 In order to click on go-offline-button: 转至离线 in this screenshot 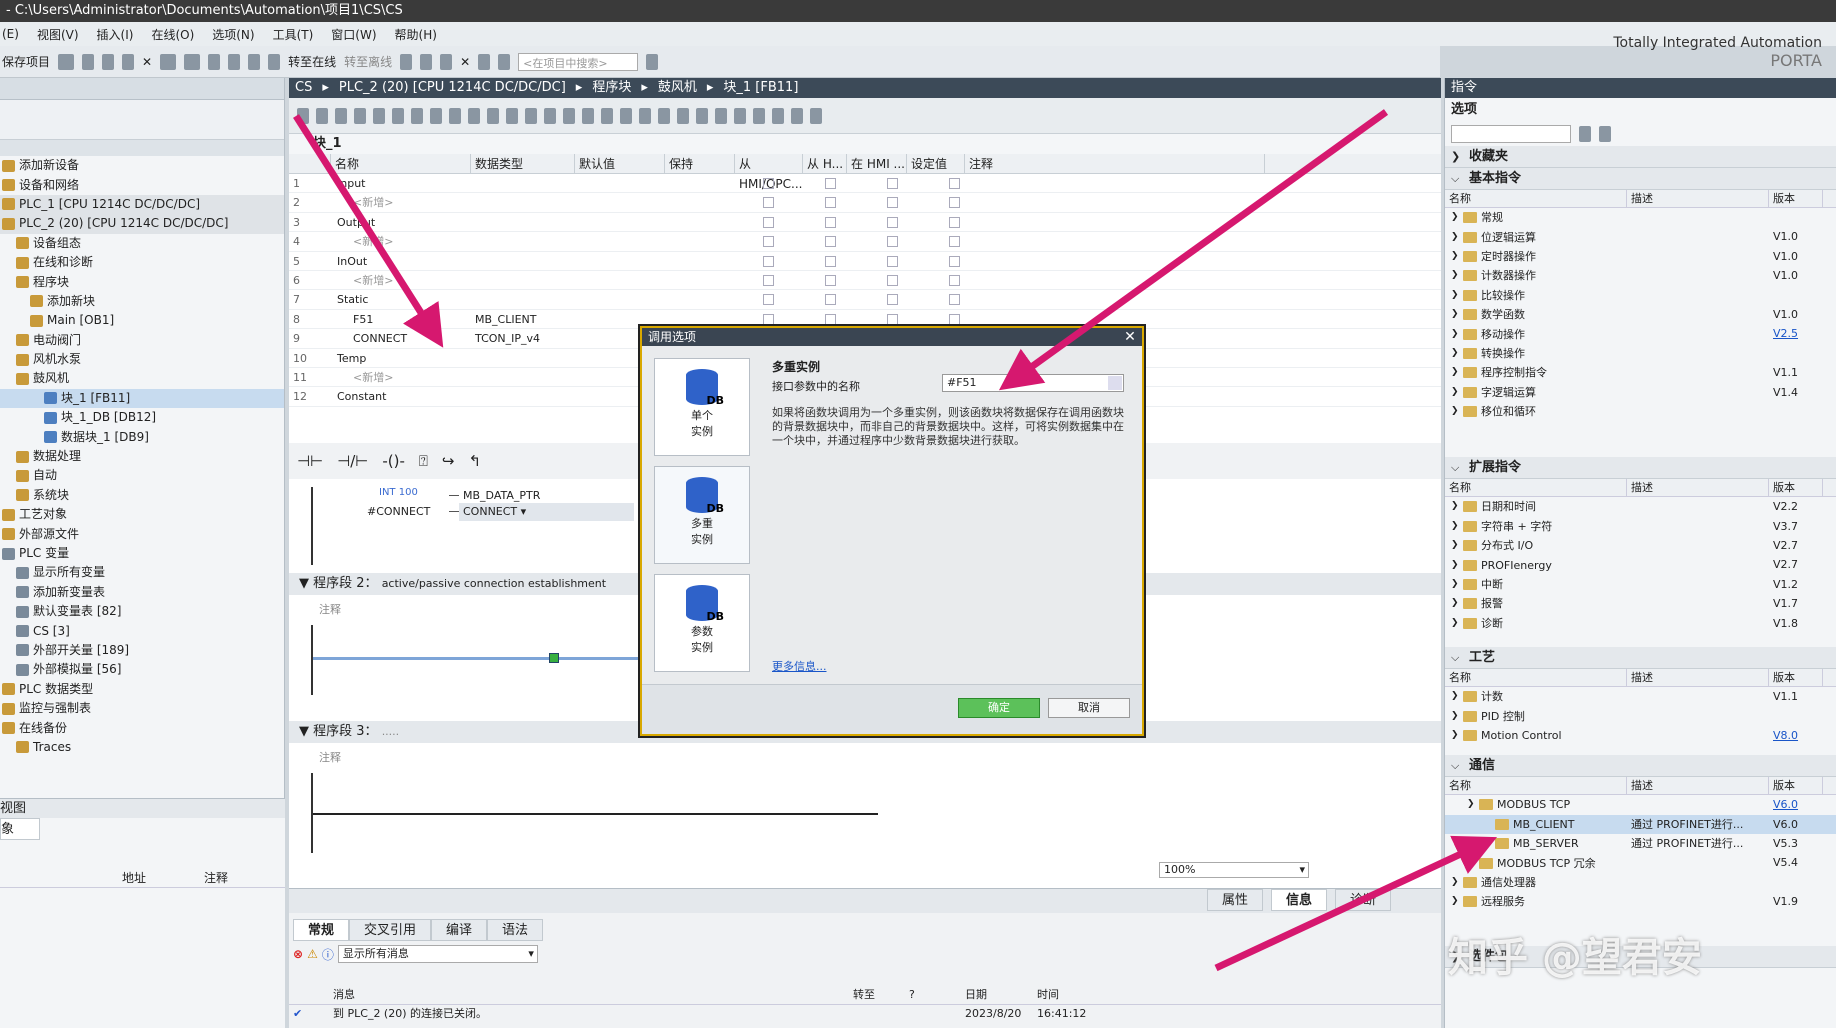, I will do `click(368, 61)`.